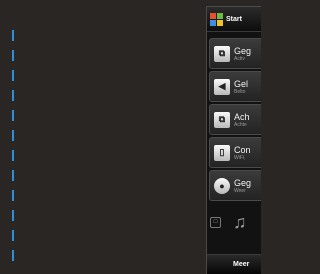 The height and width of the screenshot is (274, 320). What do you see at coordinates (242, 149) in the screenshot?
I see `tile-title: Con` at bounding box center [242, 149].